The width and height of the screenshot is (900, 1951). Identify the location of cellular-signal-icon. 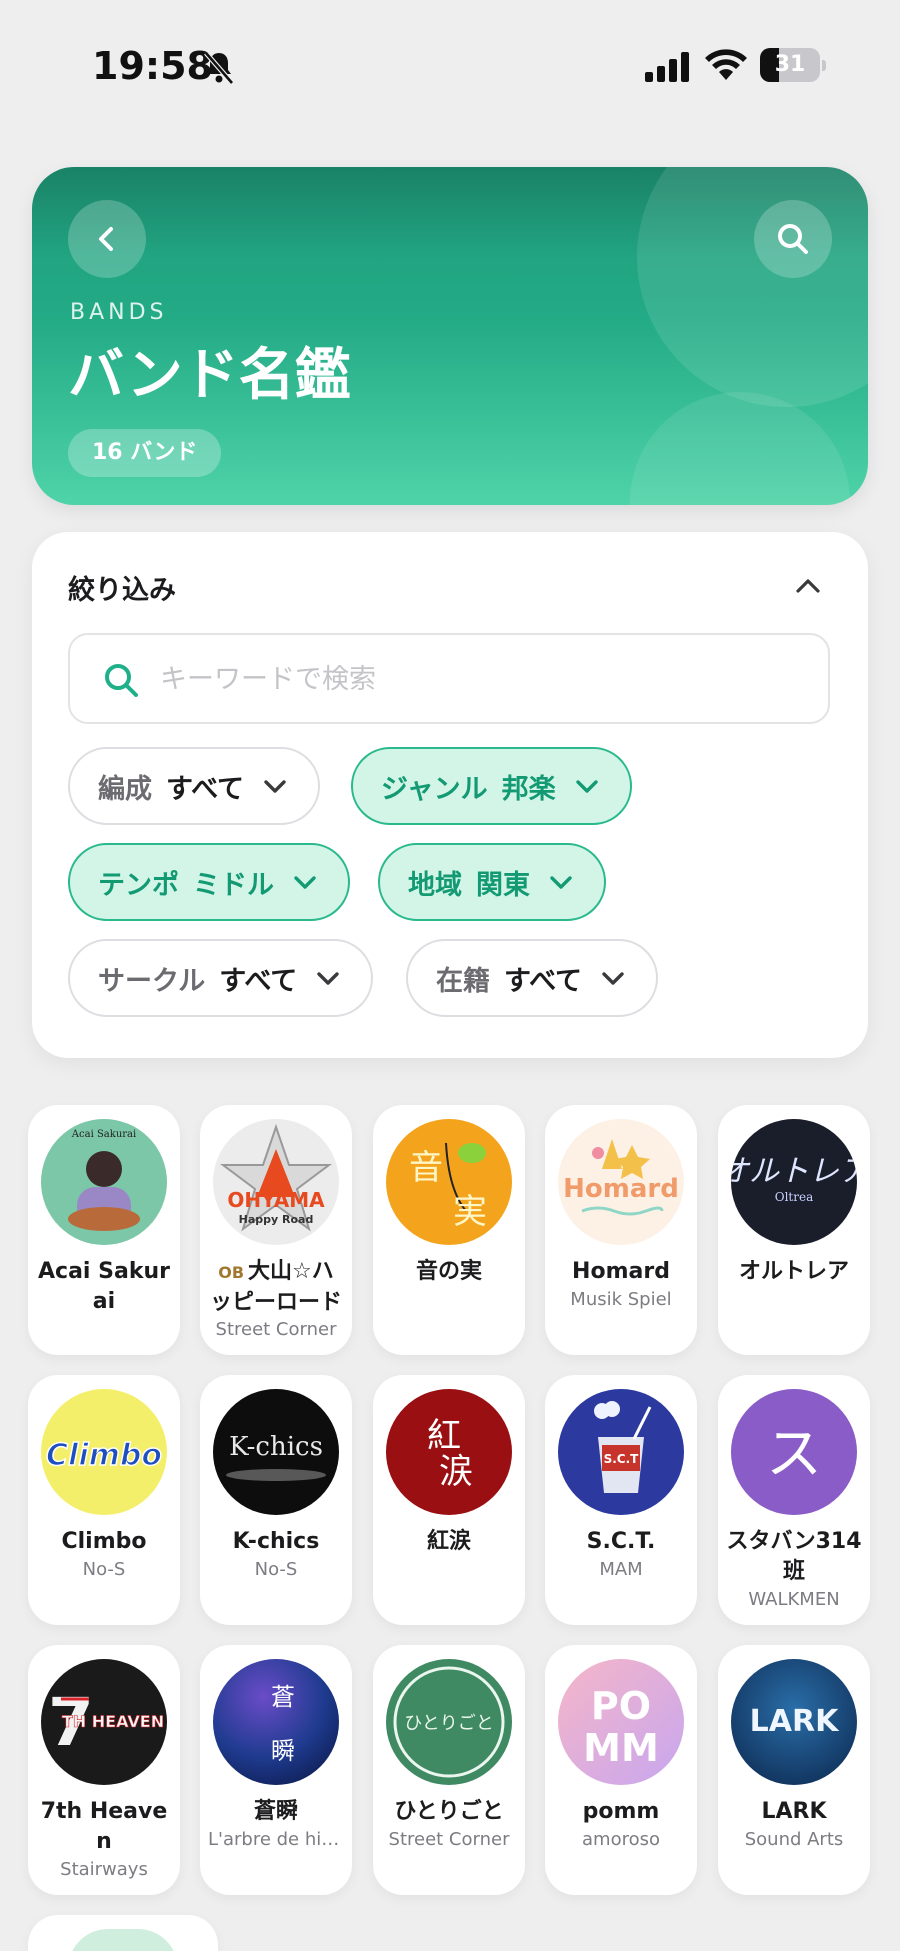
(667, 67).